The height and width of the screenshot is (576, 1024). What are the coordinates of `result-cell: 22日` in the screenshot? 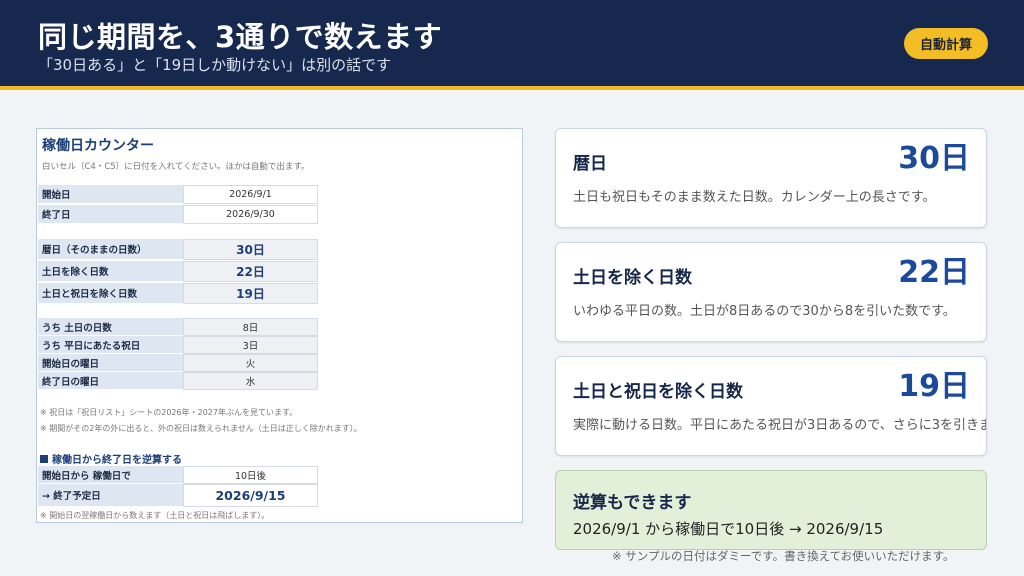 It's located at (250, 271).